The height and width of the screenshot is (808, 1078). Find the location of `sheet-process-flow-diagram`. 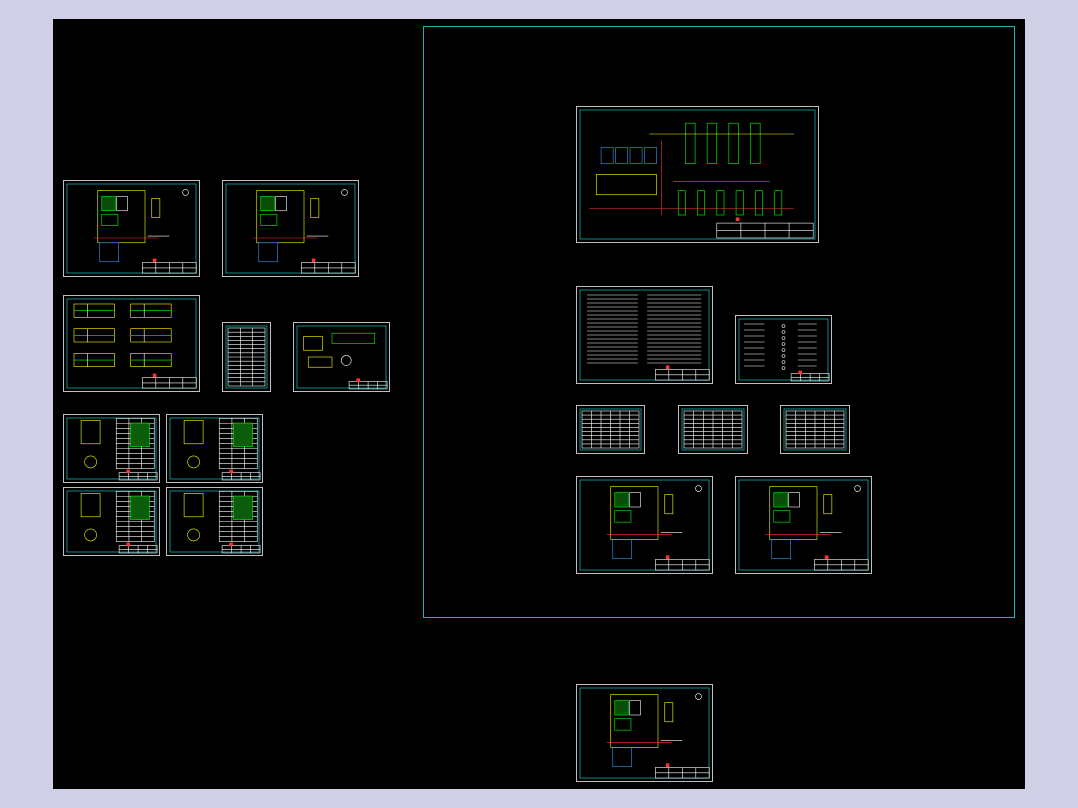

sheet-process-flow-diagram is located at coordinates (697, 174).